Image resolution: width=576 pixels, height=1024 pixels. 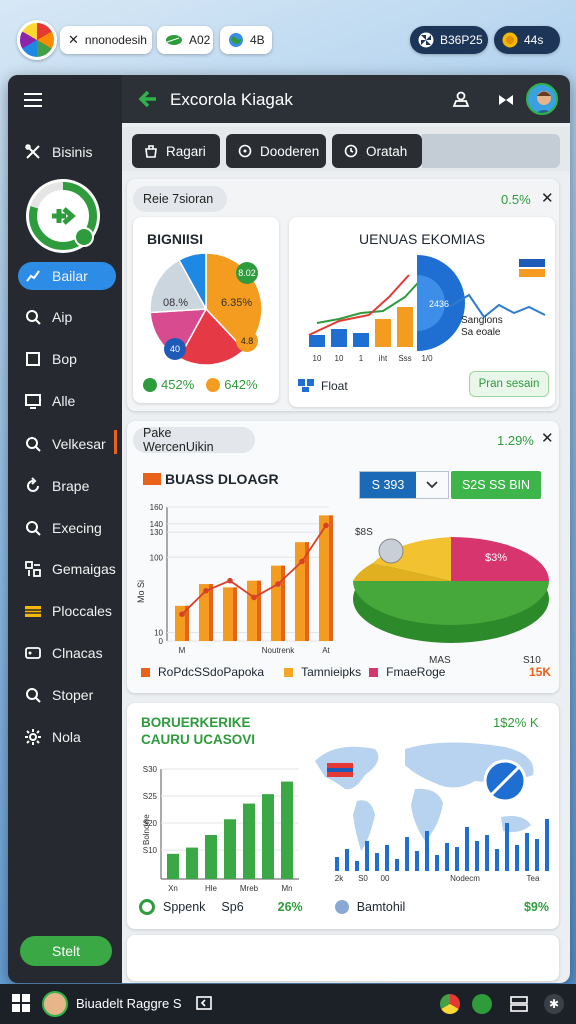 I want to click on pie-stat-b: 642%, so click(x=232, y=384).